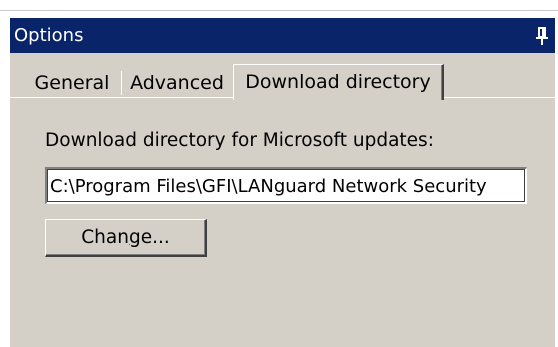 The image size is (558, 347). What do you see at coordinates (49, 35) in the screenshot?
I see `panel-title: Options` at bounding box center [49, 35].